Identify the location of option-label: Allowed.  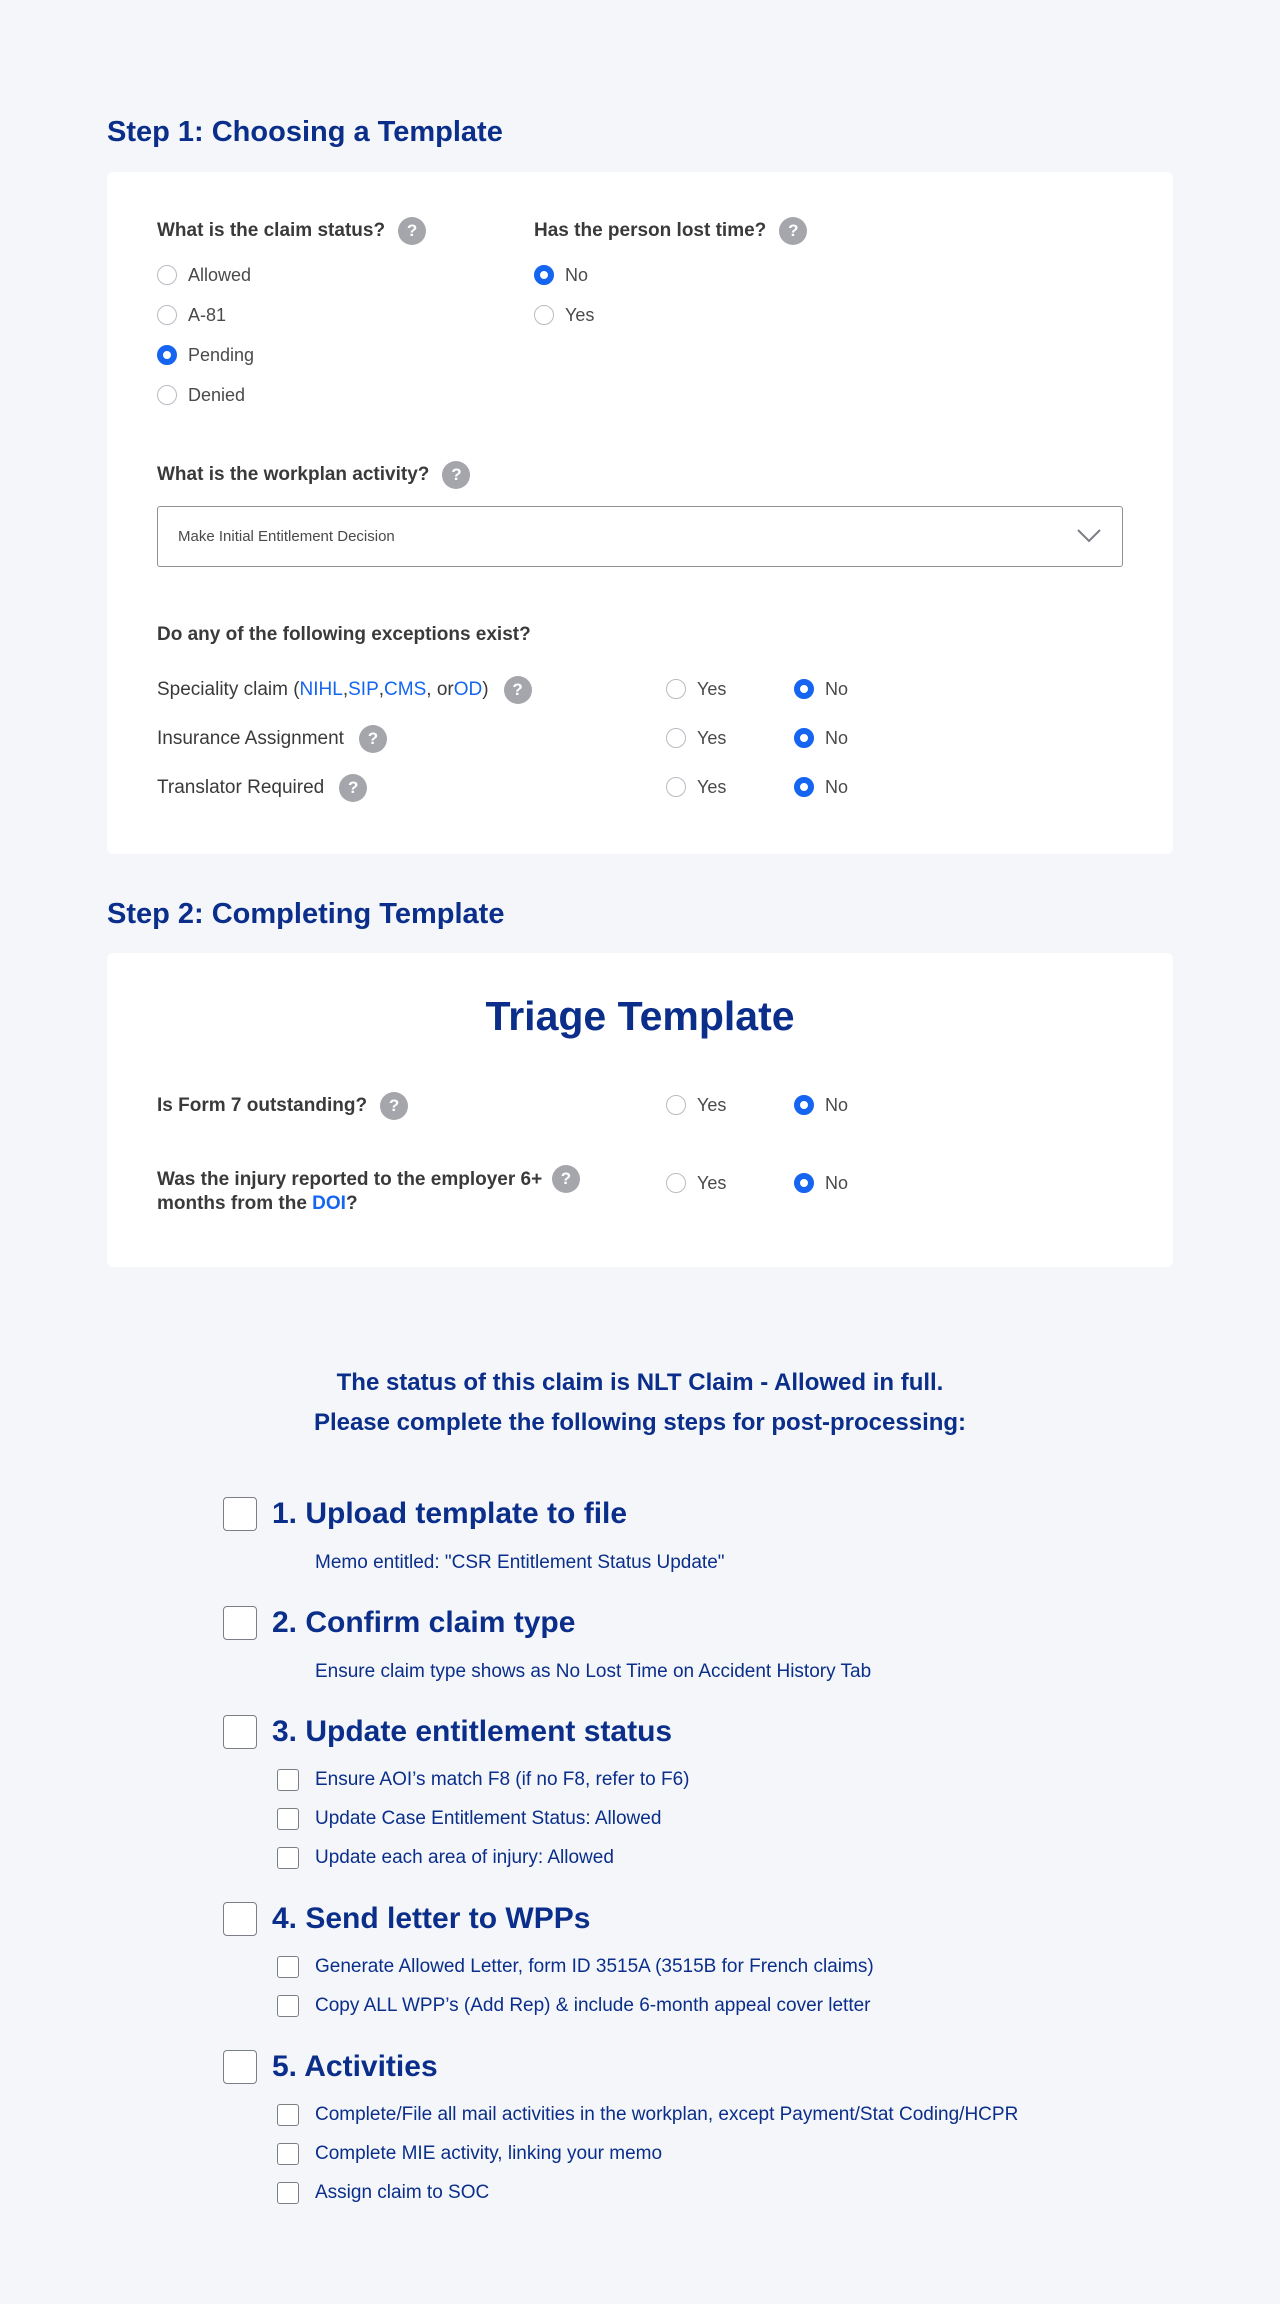
(220, 274).